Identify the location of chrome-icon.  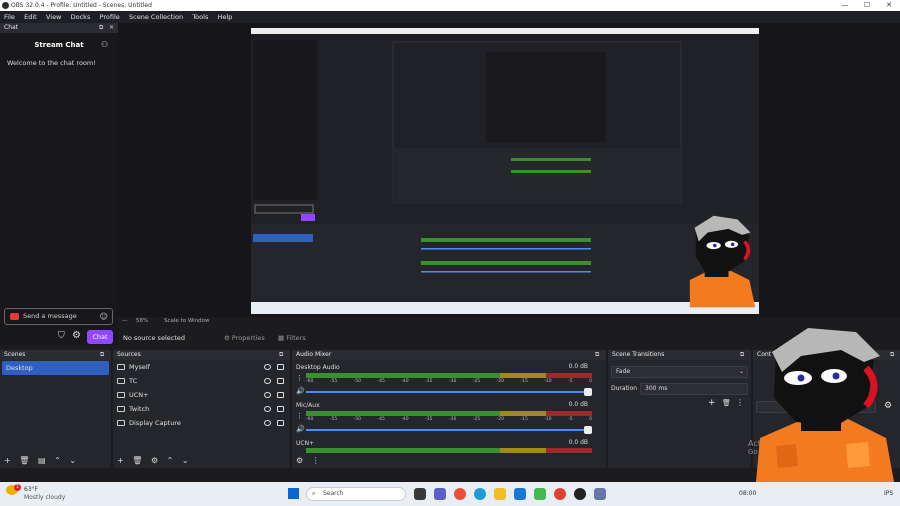
(560, 494).